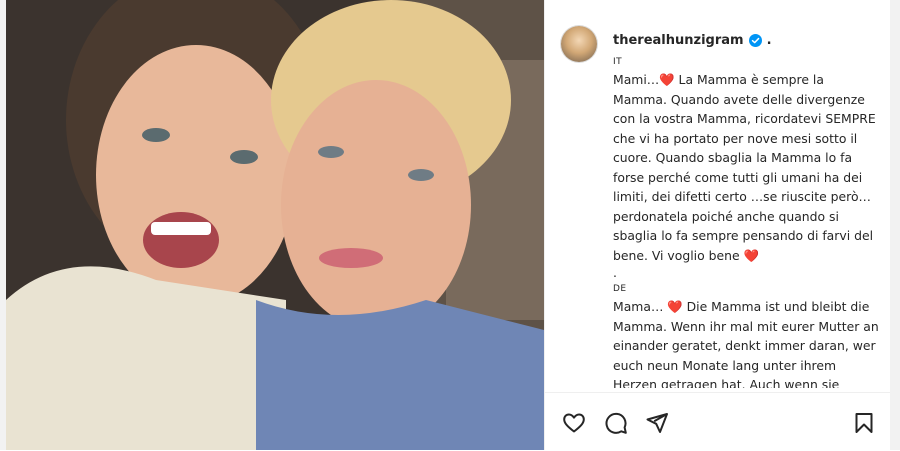 The height and width of the screenshot is (451, 900). What do you see at coordinates (895, 225) in the screenshot?
I see `page-background-right` at bounding box center [895, 225].